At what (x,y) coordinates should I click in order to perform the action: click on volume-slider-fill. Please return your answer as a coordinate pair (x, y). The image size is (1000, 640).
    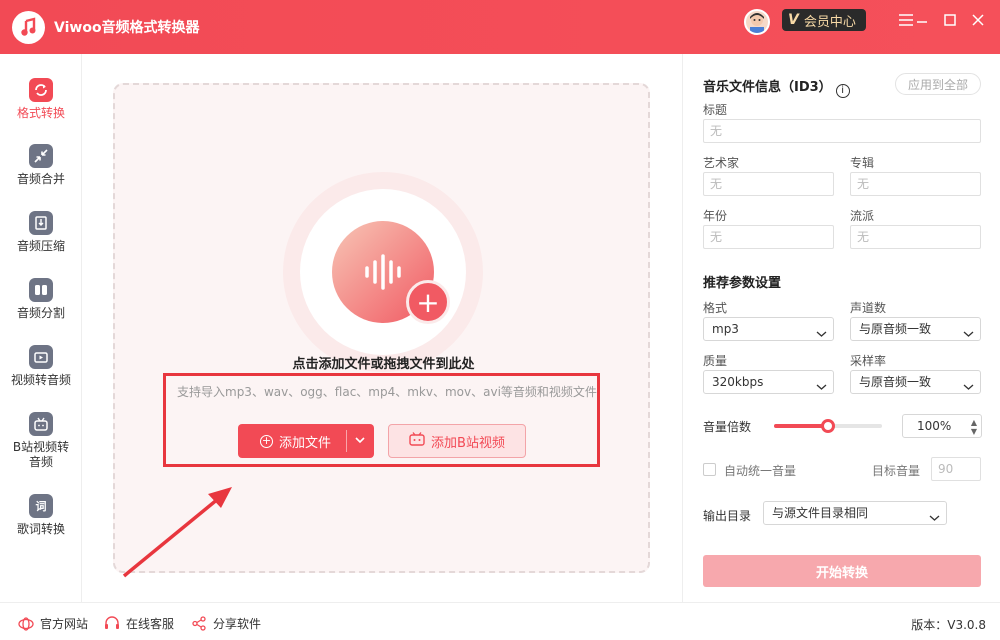
    Looking at the image, I should click on (801, 426).